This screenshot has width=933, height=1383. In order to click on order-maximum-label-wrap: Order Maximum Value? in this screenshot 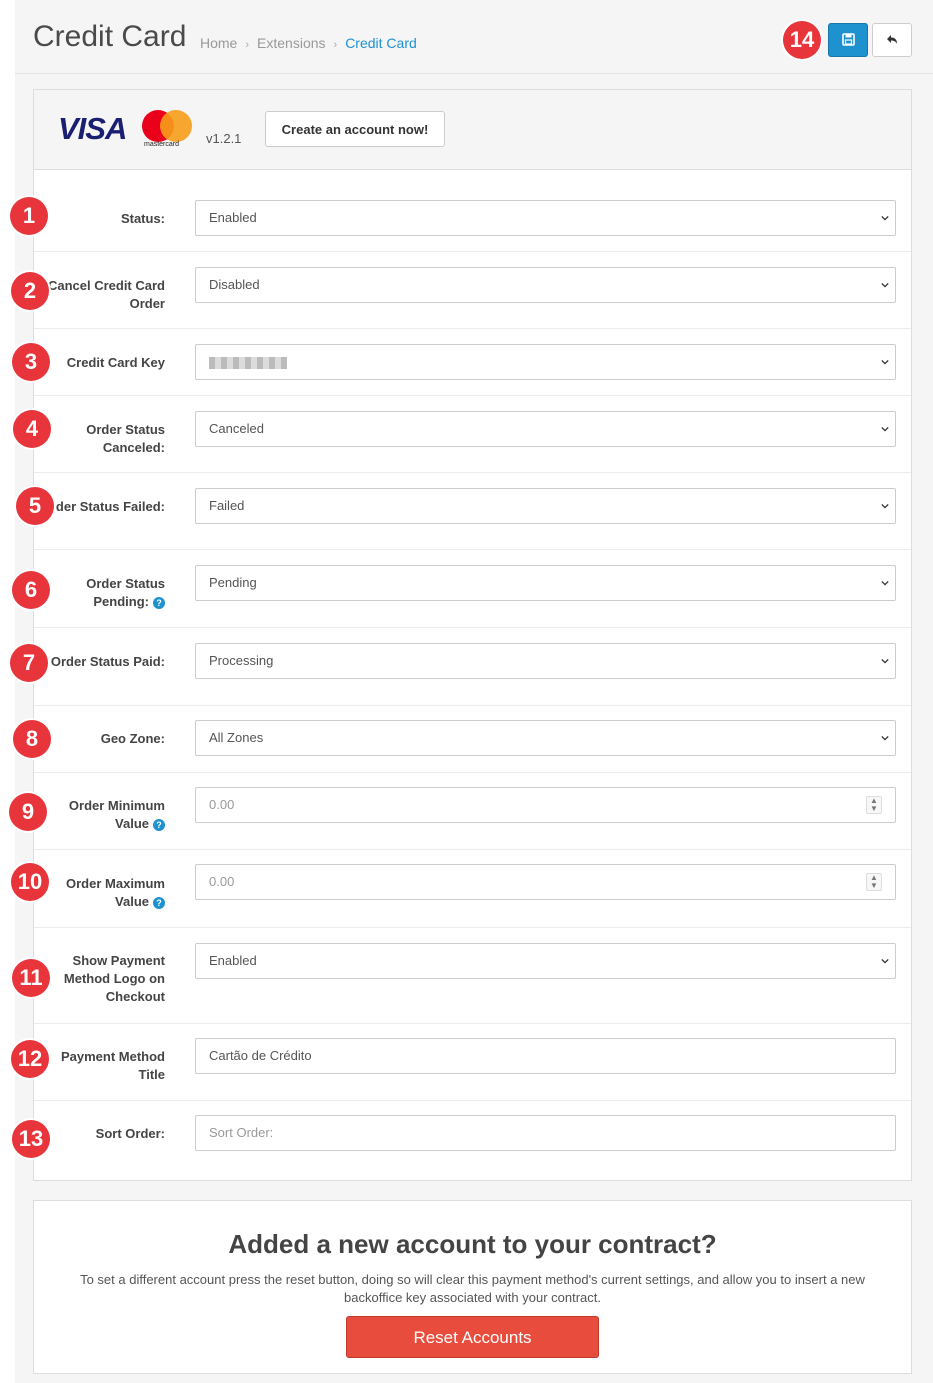, I will do `click(100, 893)`.